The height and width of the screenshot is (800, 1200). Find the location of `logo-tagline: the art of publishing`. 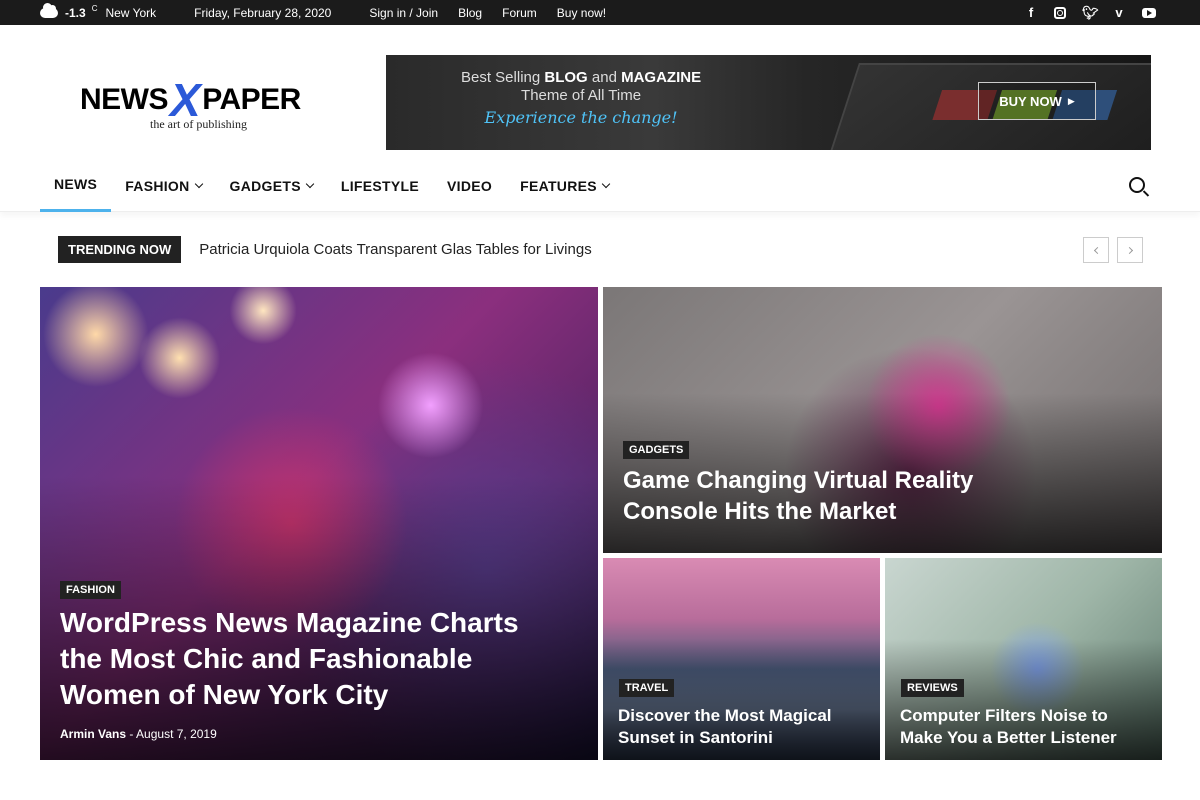

logo-tagline: the art of publishing is located at coordinates (198, 124).